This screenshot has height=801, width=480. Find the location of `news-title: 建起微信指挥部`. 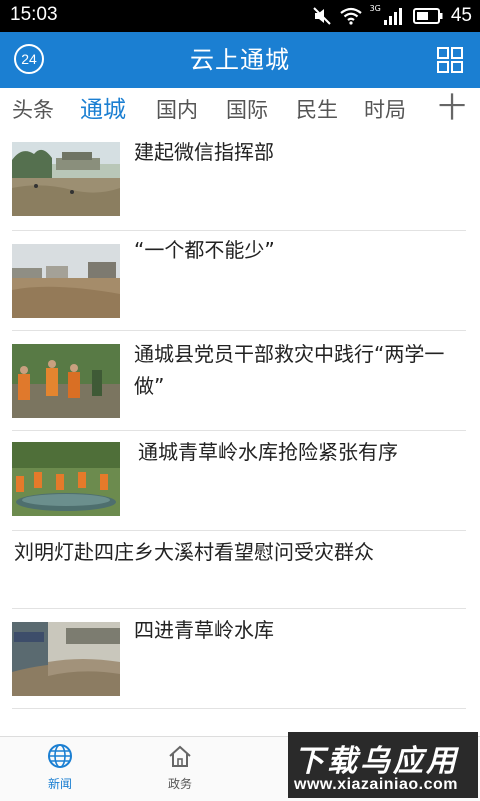

news-title: 建起微信指挥部 is located at coordinates (299, 152).